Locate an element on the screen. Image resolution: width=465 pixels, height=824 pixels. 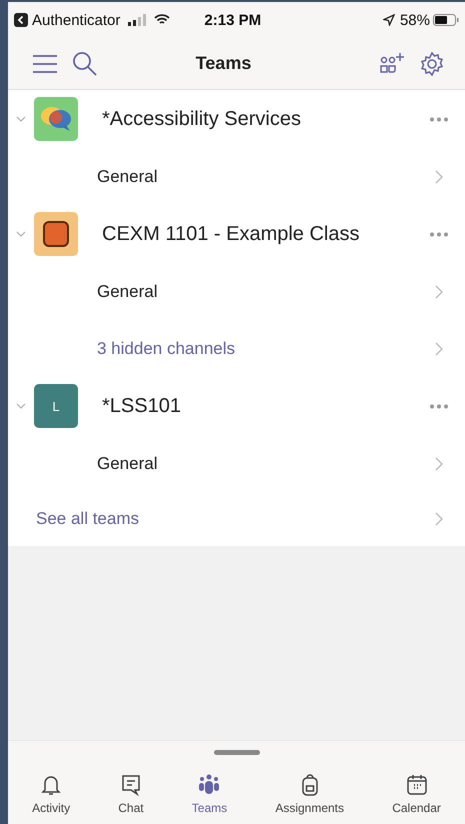
people-icon is located at coordinates (209, 785).